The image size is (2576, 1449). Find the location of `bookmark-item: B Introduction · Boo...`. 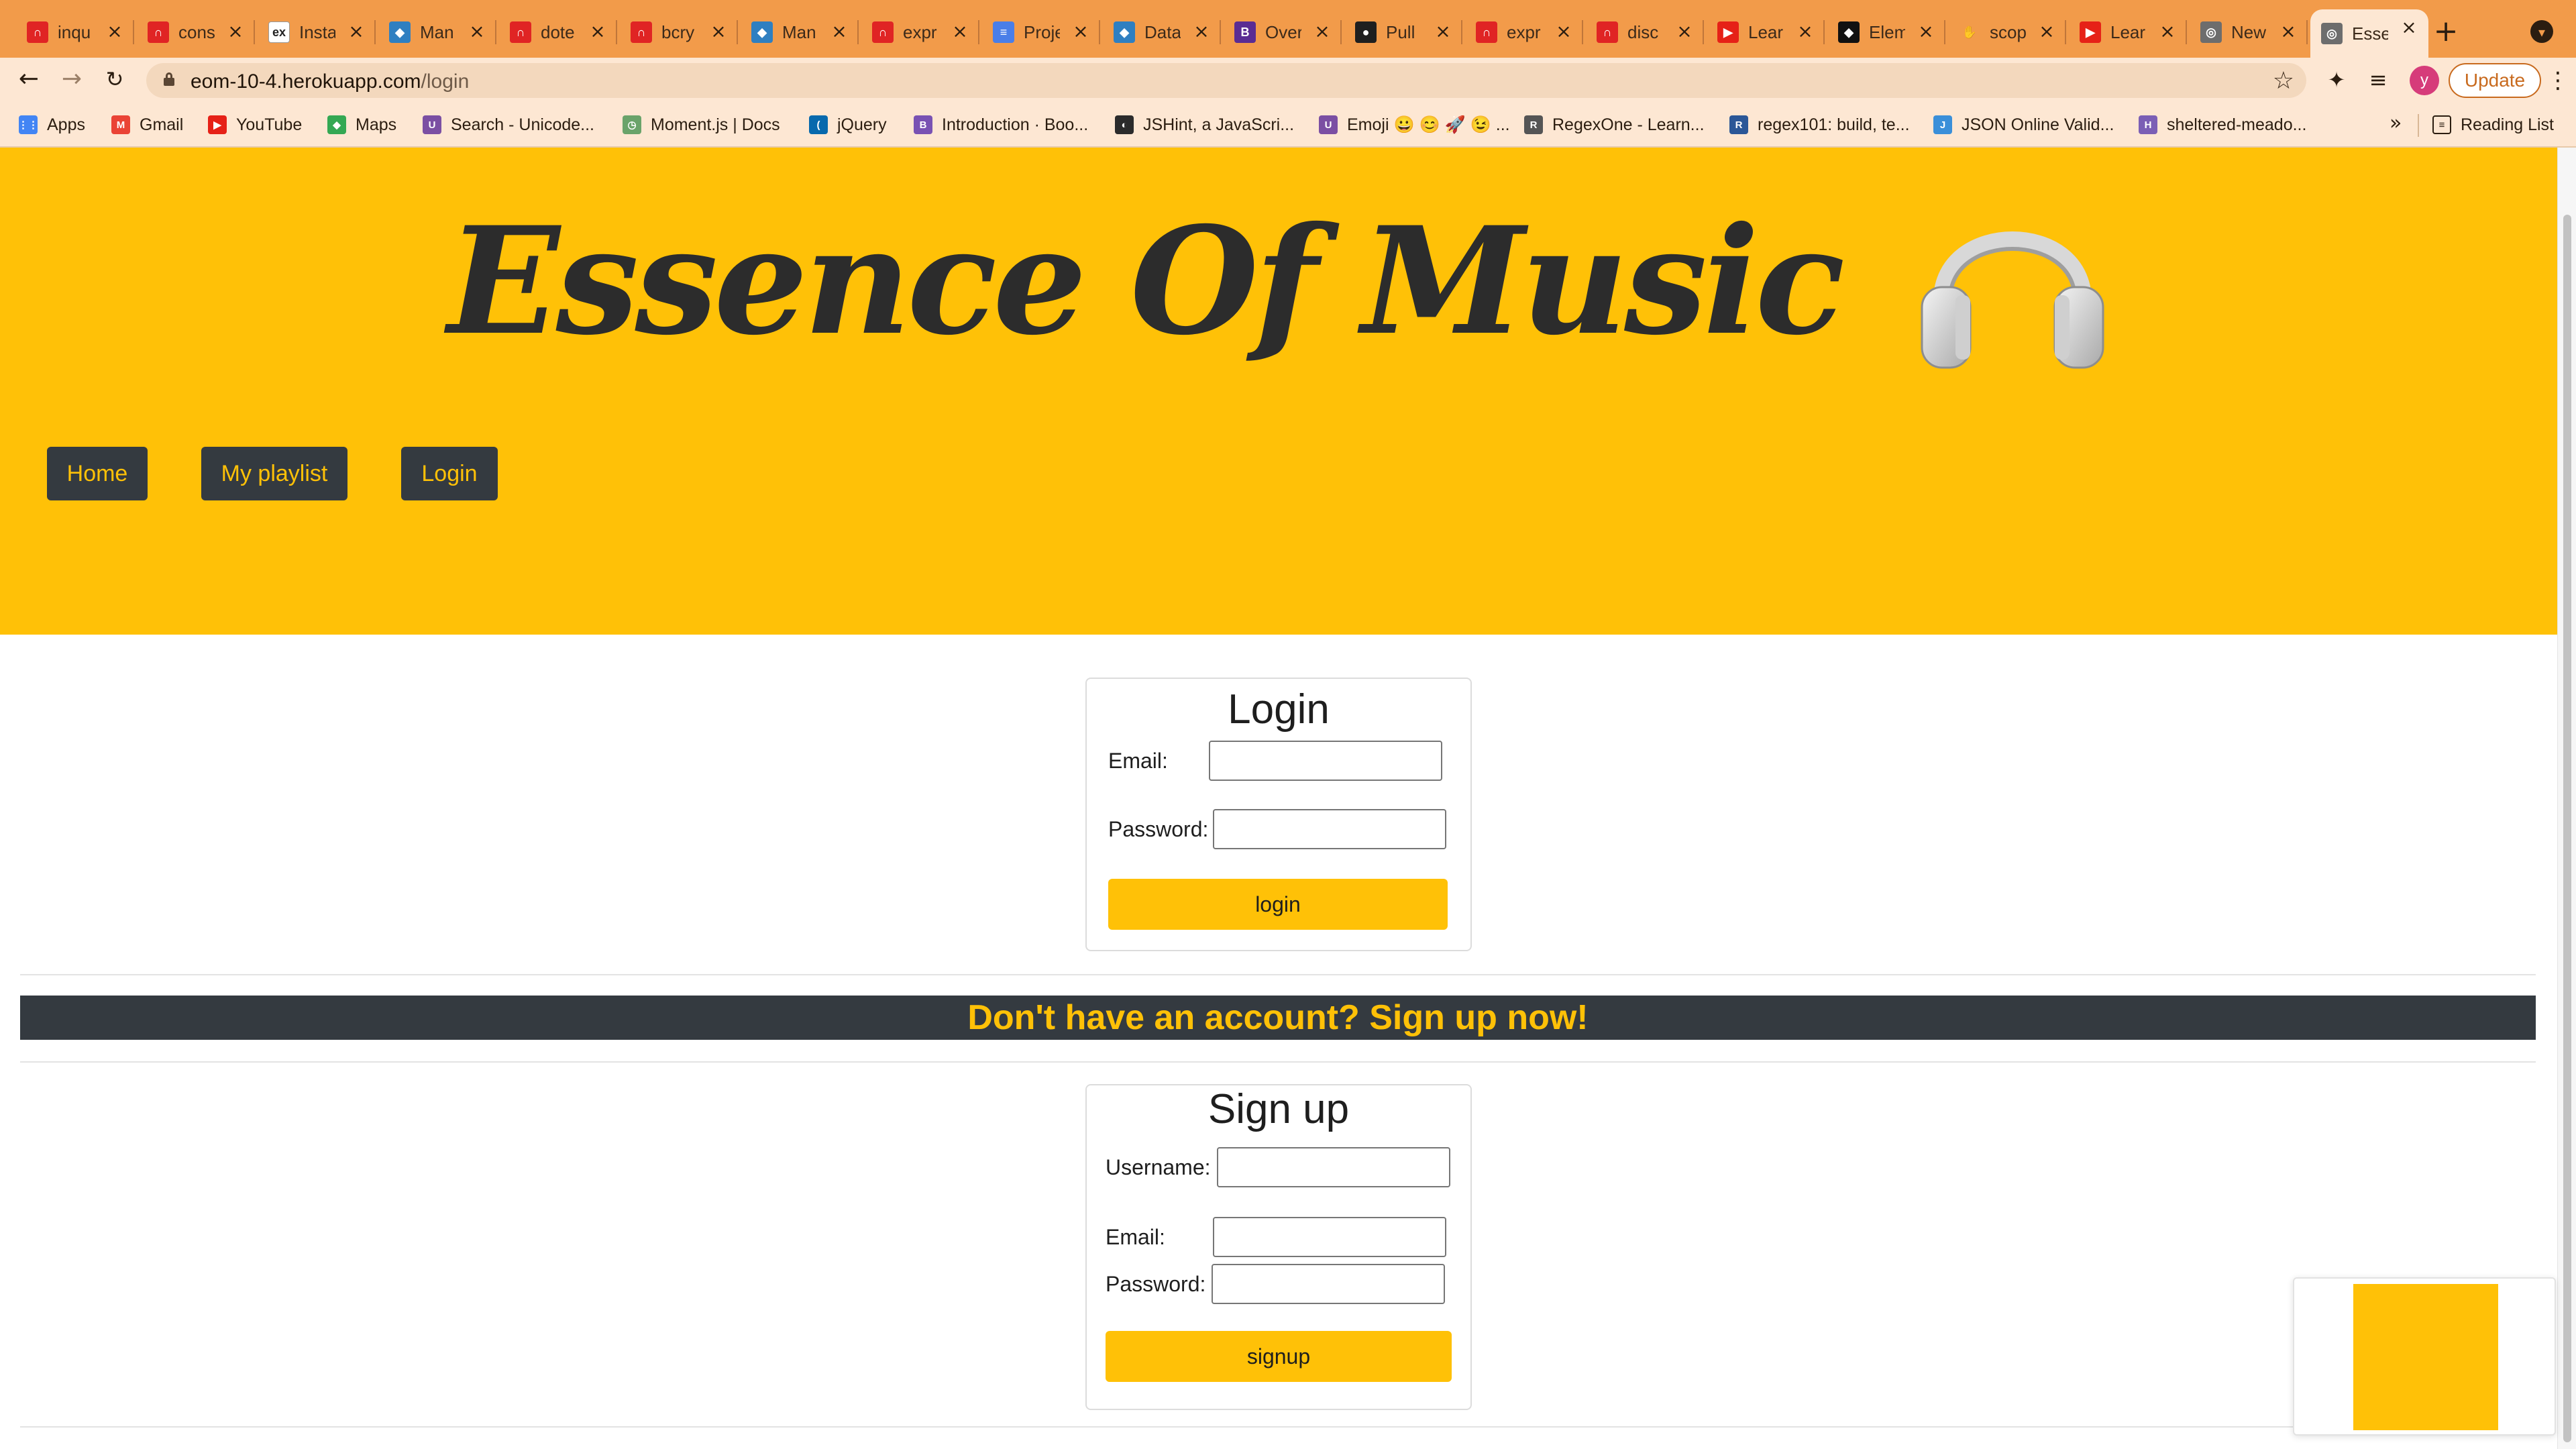

bookmark-item: B Introduction · Boo... is located at coordinates (1001, 125).